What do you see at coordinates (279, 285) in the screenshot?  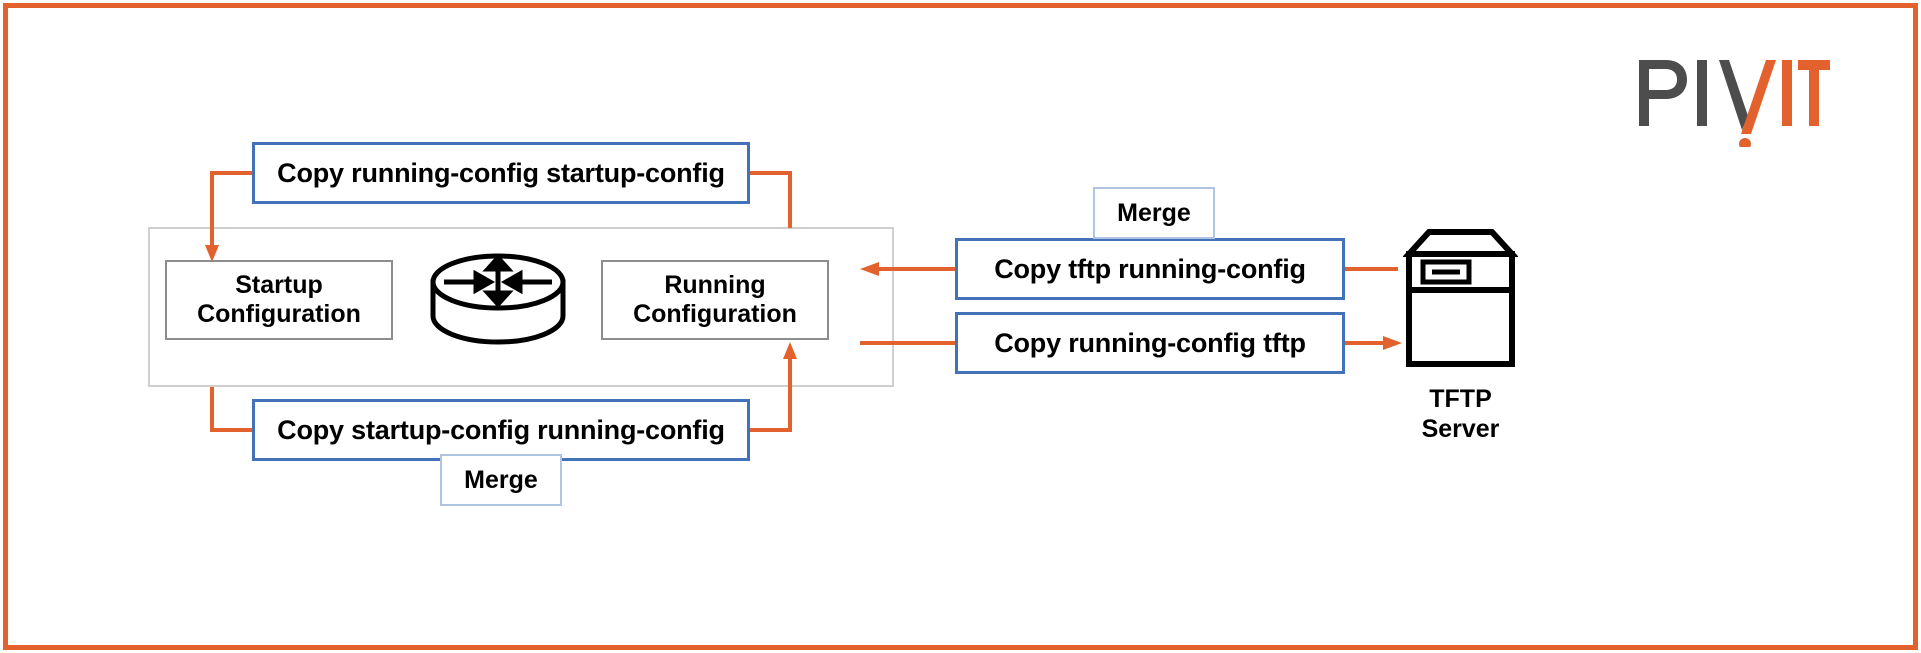 I see `startup-config-line1: Startup` at bounding box center [279, 285].